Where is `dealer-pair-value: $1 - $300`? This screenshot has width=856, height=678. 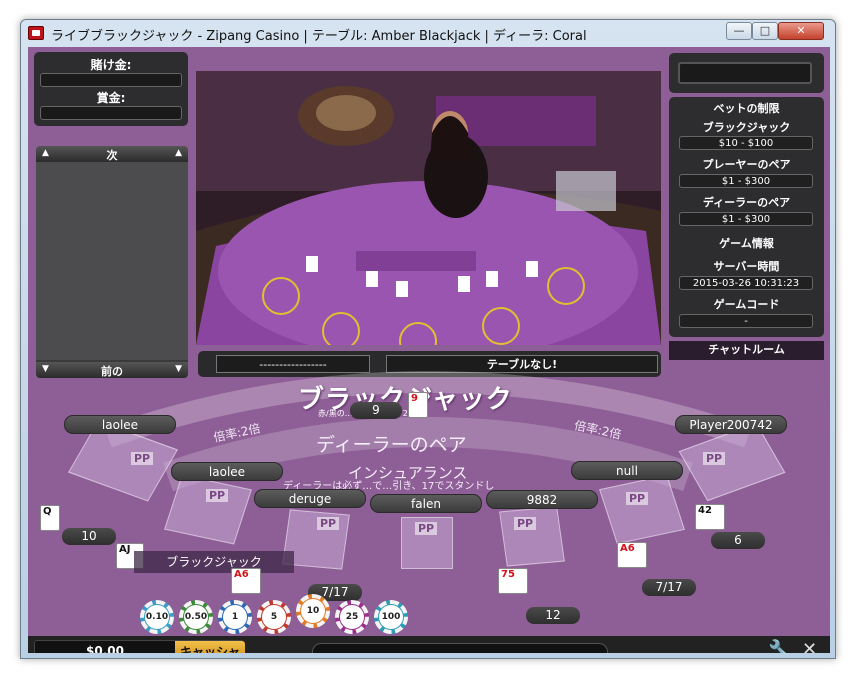
dealer-pair-value: $1 - $300 is located at coordinates (746, 219).